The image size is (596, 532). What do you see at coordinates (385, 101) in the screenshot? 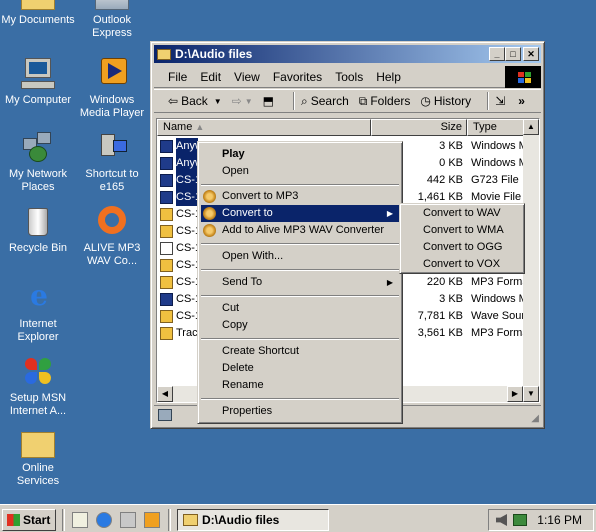
I see `folders-button: ⧉ Folders` at bounding box center [385, 101].